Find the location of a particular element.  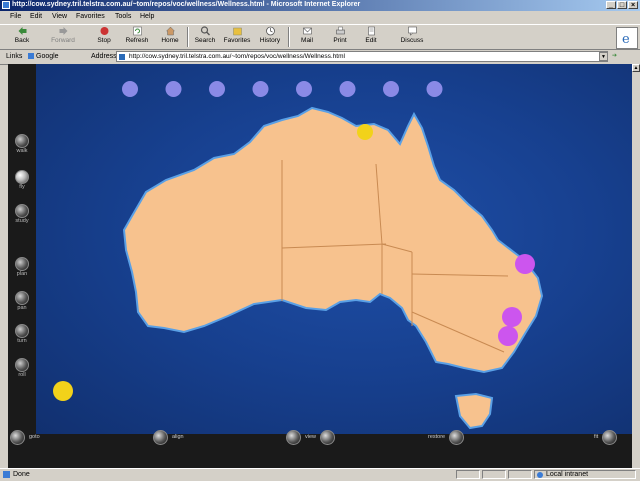

align-knob-icon is located at coordinates (160, 437).